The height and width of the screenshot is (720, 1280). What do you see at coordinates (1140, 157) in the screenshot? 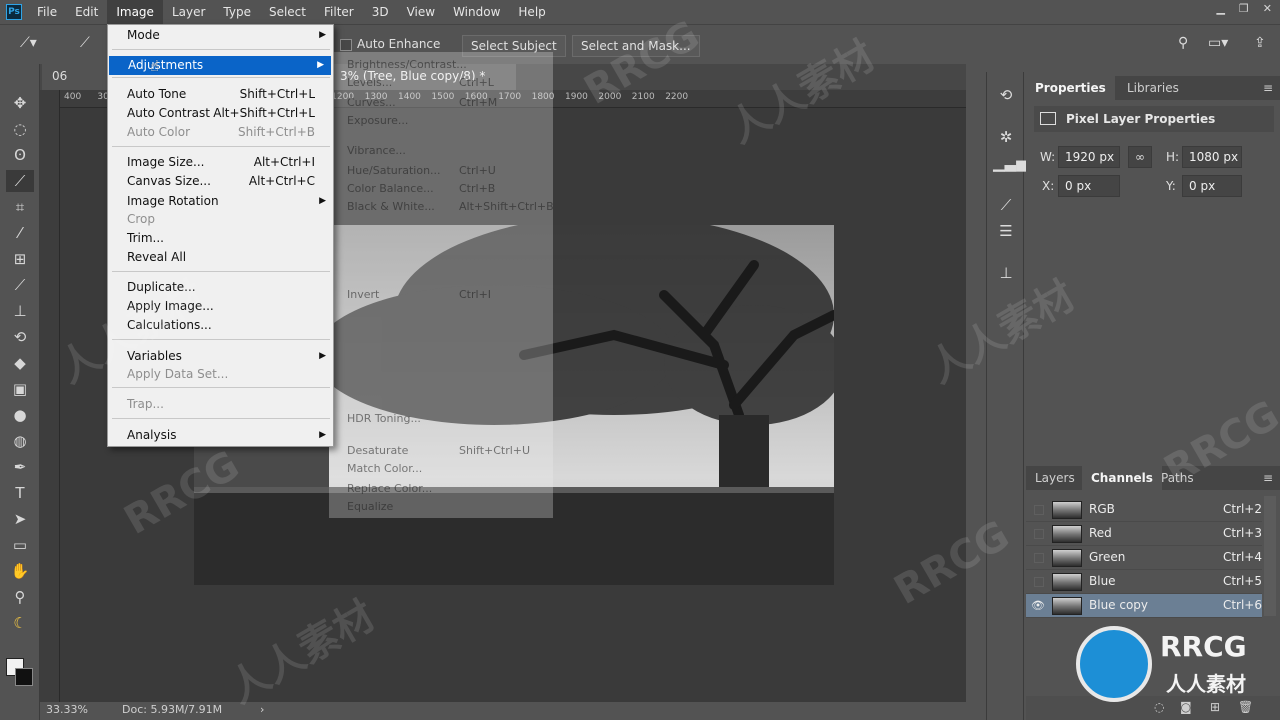
I see `link-icon: ∞` at bounding box center [1140, 157].